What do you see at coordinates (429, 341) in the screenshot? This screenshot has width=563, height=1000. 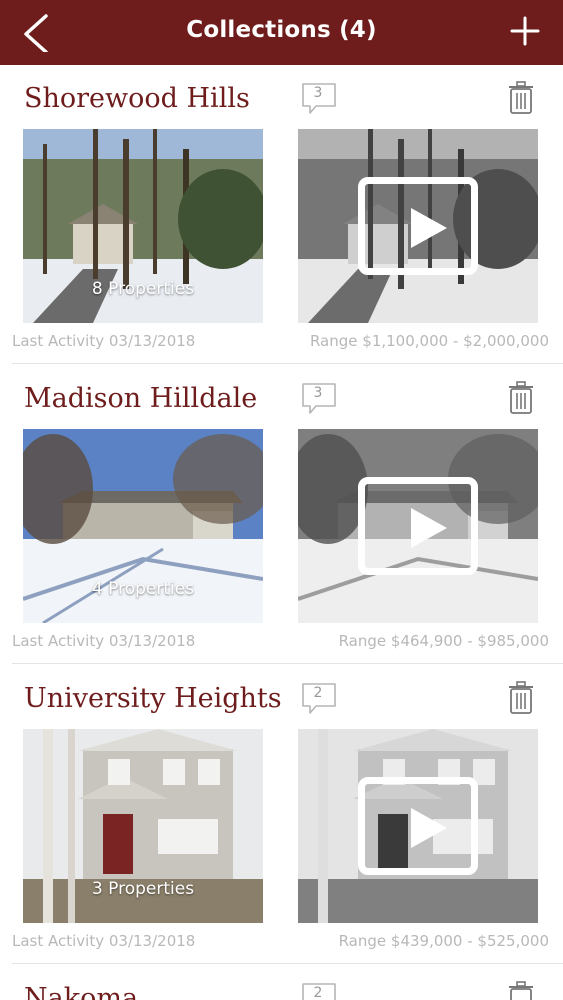 I see `price-range: Range $1,100,000 - $2,000,000` at bounding box center [429, 341].